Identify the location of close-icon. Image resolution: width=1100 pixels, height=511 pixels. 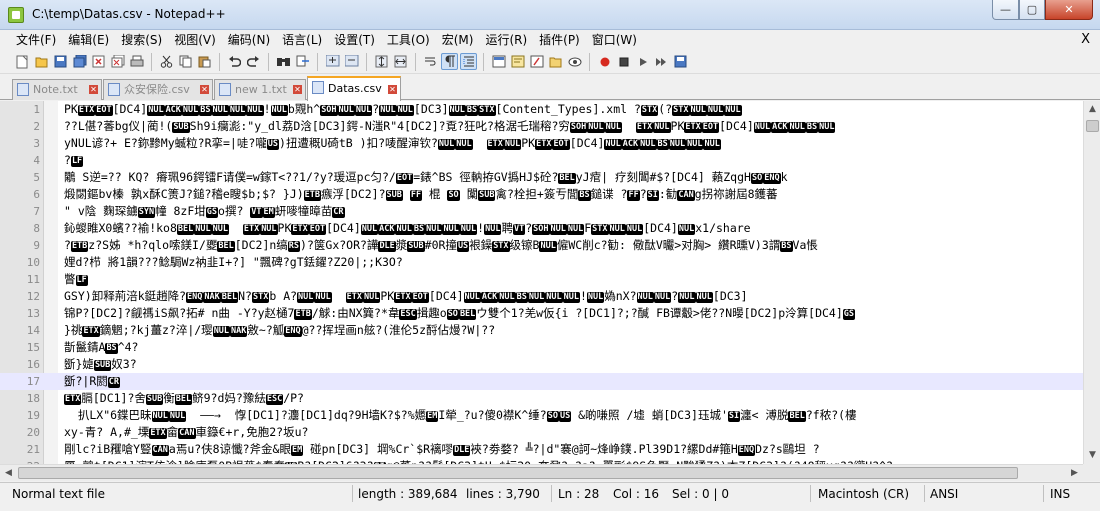
(98, 61).